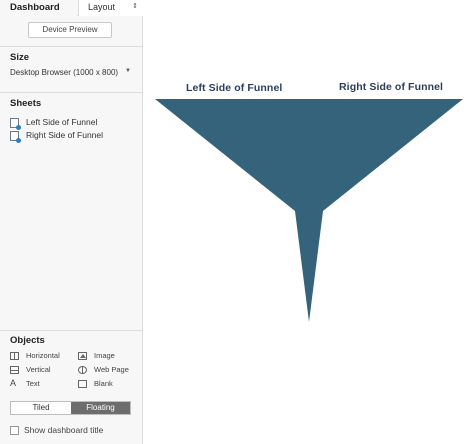  What do you see at coordinates (13, 383) in the screenshot?
I see `text-icon: A` at bounding box center [13, 383].